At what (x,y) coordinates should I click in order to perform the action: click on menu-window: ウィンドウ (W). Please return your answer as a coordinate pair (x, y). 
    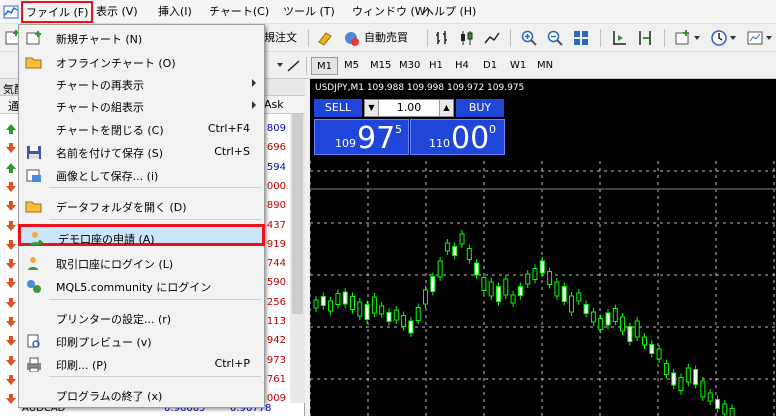
    Looking at the image, I should click on (391, 12).